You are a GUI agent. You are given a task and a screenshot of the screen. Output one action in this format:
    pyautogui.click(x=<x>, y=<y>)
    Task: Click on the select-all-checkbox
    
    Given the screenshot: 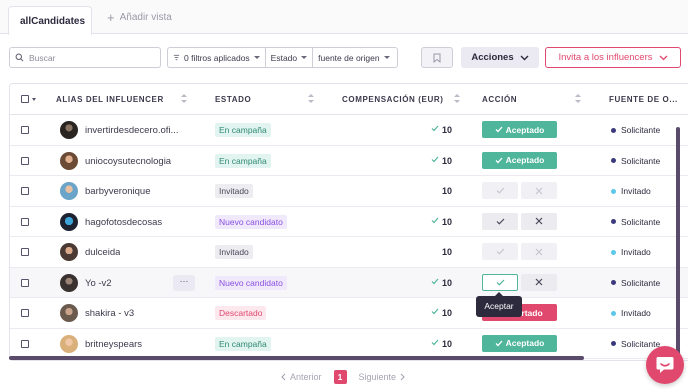 What is the action you would take?
    pyautogui.click(x=25, y=99)
    